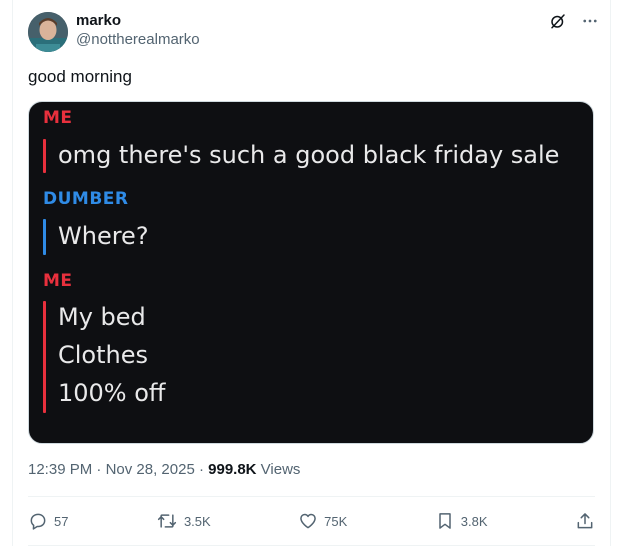 The image size is (623, 546). I want to click on more-icon, so click(590, 21).